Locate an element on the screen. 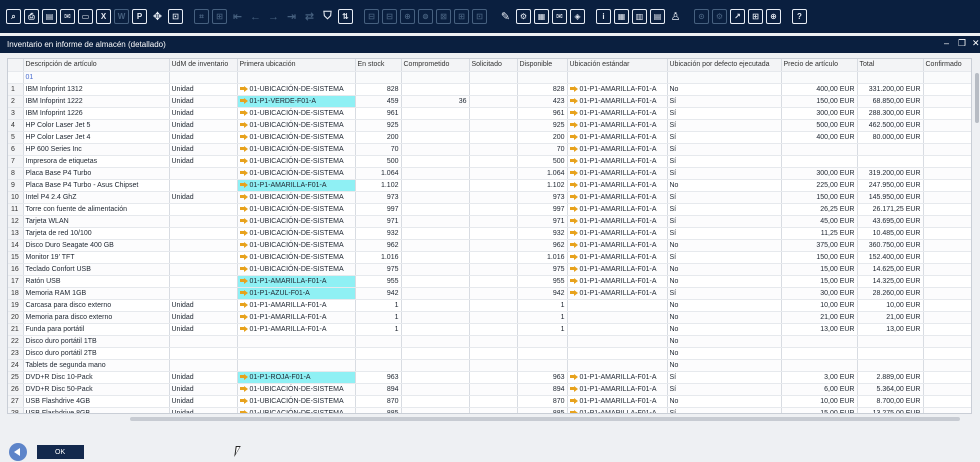 The width and height of the screenshot is (980, 462). horizontal-scrollbar is located at coordinates (545, 419).